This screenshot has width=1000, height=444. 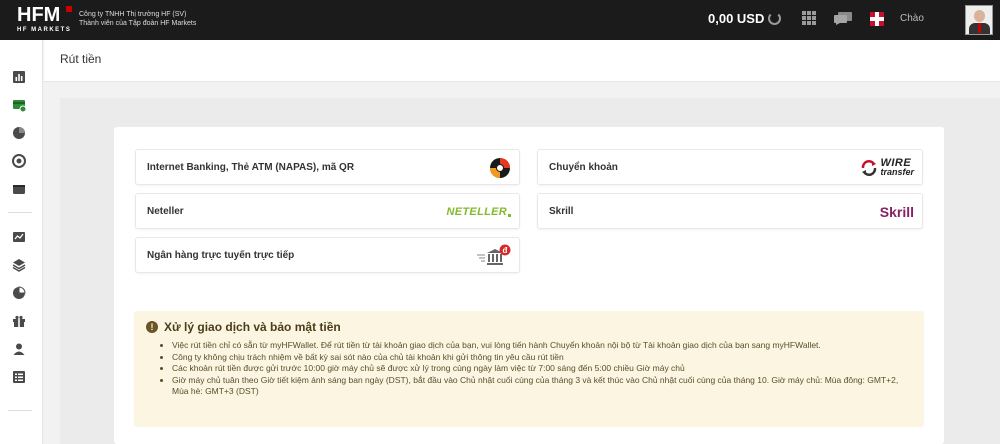 I want to click on wallet-icon, so click(x=19, y=189).